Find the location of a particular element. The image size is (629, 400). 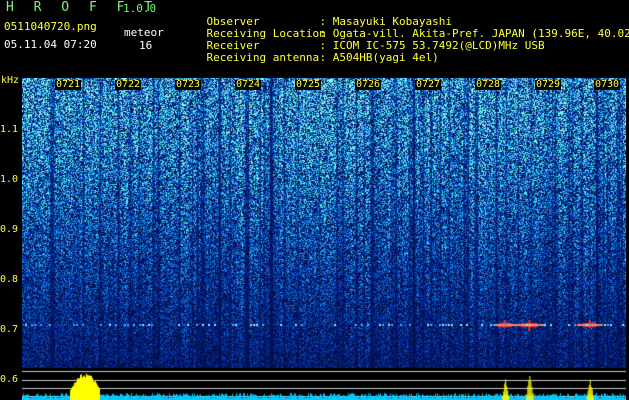

x-tick-label: 0721 is located at coordinates (68, 84).